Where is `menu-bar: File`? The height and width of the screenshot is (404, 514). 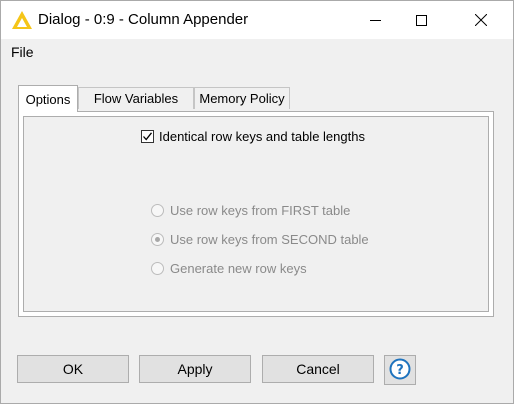
menu-bar: File is located at coordinates (257, 52).